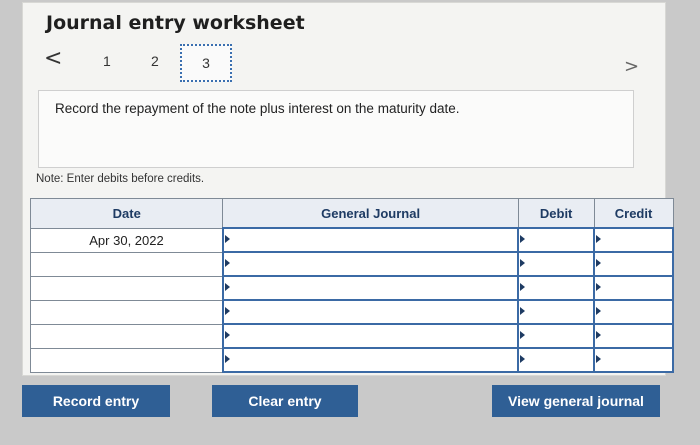 This screenshot has width=700, height=445. Describe the element at coordinates (285, 401) in the screenshot. I see `clear-entry-button: Clear entry` at that location.